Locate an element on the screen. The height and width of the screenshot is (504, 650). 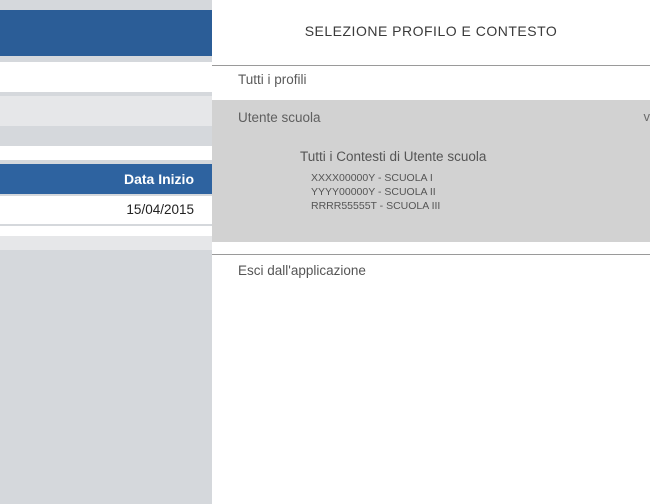
all-contexts-link: Tutti i Contesti di Utente scuola is located at coordinates (393, 156).